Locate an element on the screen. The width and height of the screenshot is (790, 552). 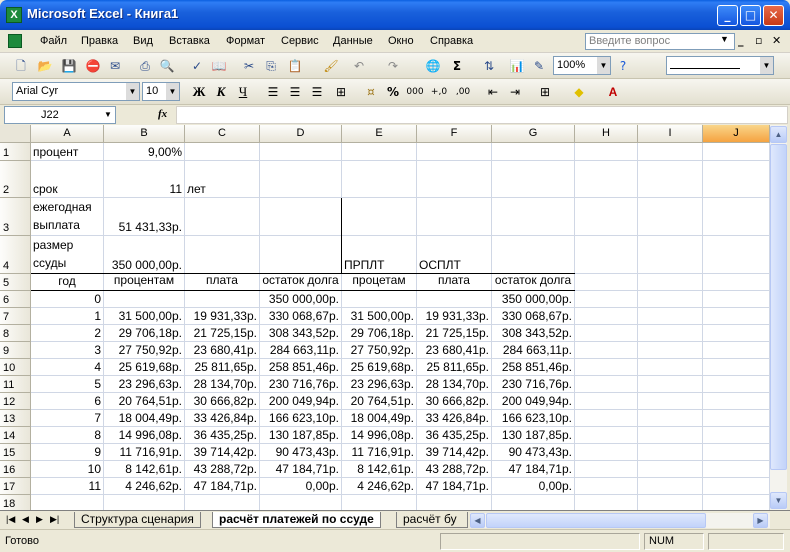
new-icon: 🗋 is located at coordinates (21, 66).